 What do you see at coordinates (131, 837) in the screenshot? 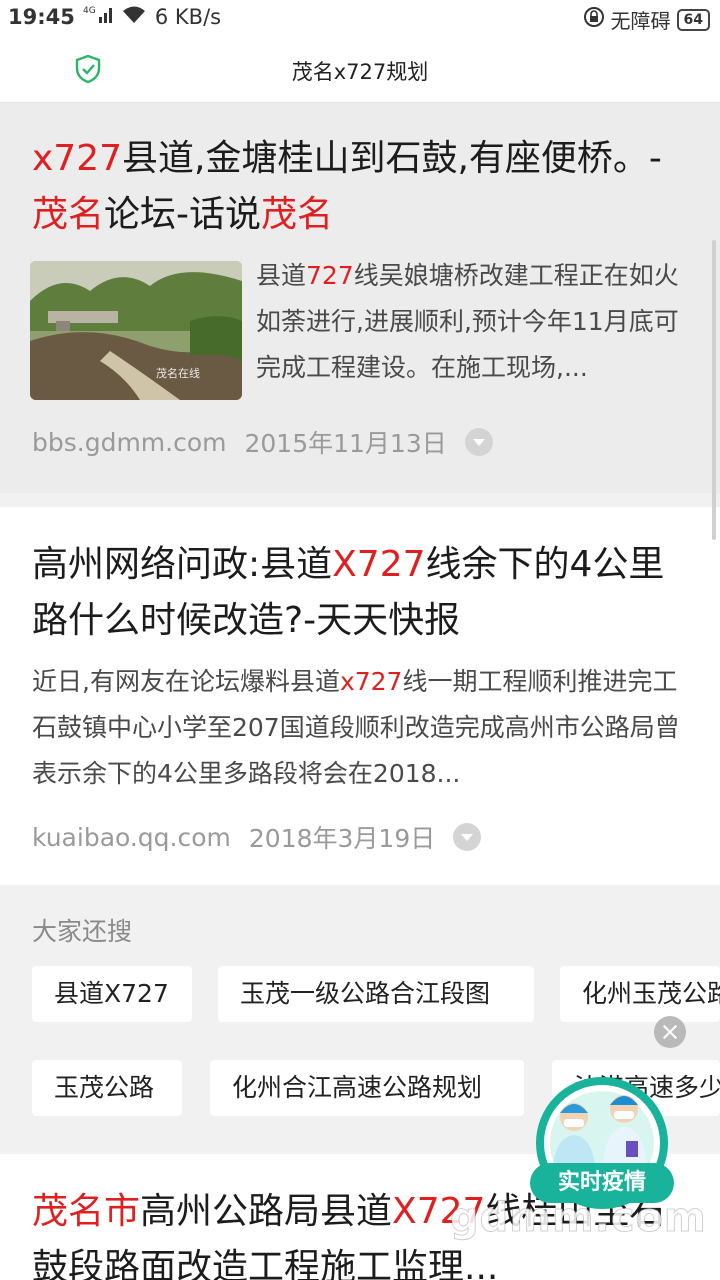
I see `result-source: kuaibao.qq.com` at bounding box center [131, 837].